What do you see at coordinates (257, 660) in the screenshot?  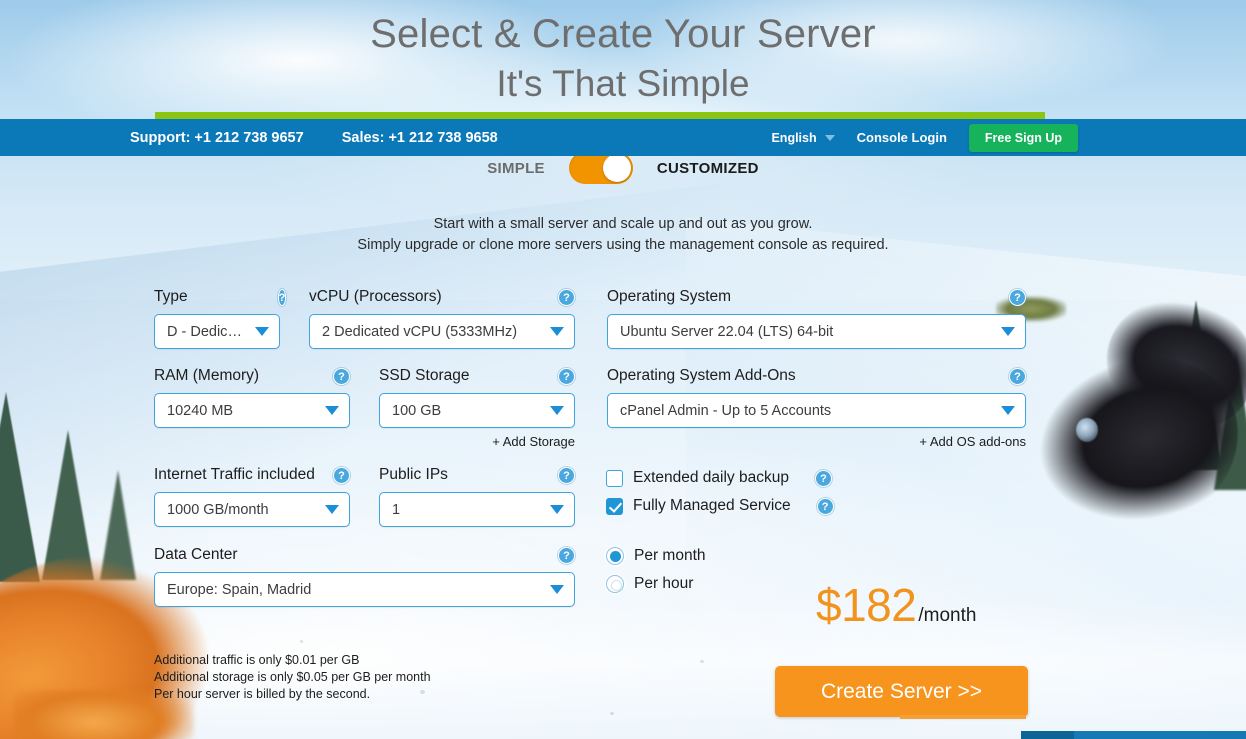 I see `footnote-line1: Additional traffic is only $0.01 per GB` at bounding box center [257, 660].